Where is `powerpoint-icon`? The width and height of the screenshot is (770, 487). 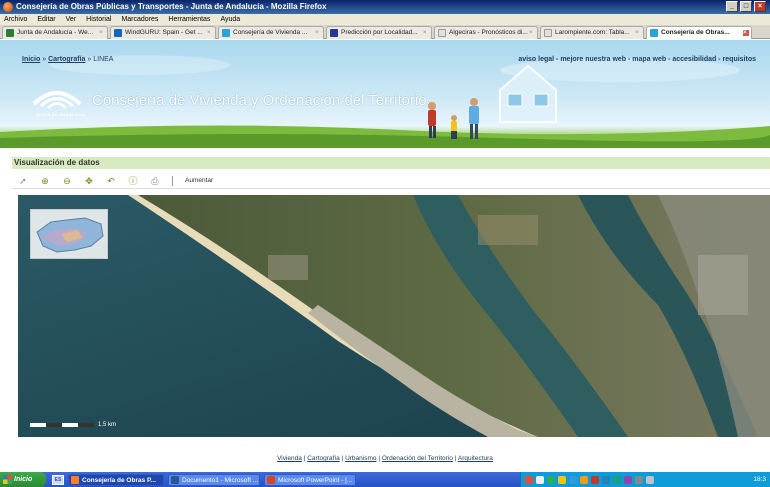 powerpoint-icon is located at coordinates (271, 479).